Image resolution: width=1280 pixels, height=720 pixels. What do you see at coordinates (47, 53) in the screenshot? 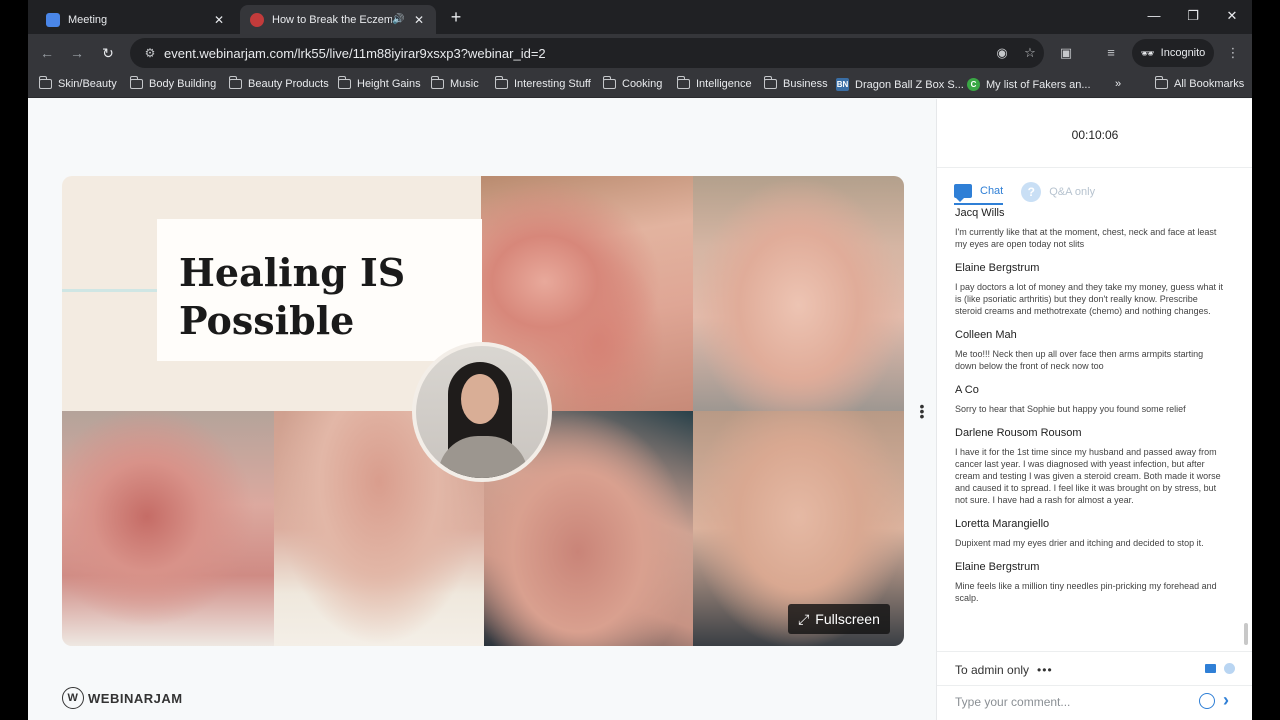
I see `back-button: ←` at bounding box center [47, 53].